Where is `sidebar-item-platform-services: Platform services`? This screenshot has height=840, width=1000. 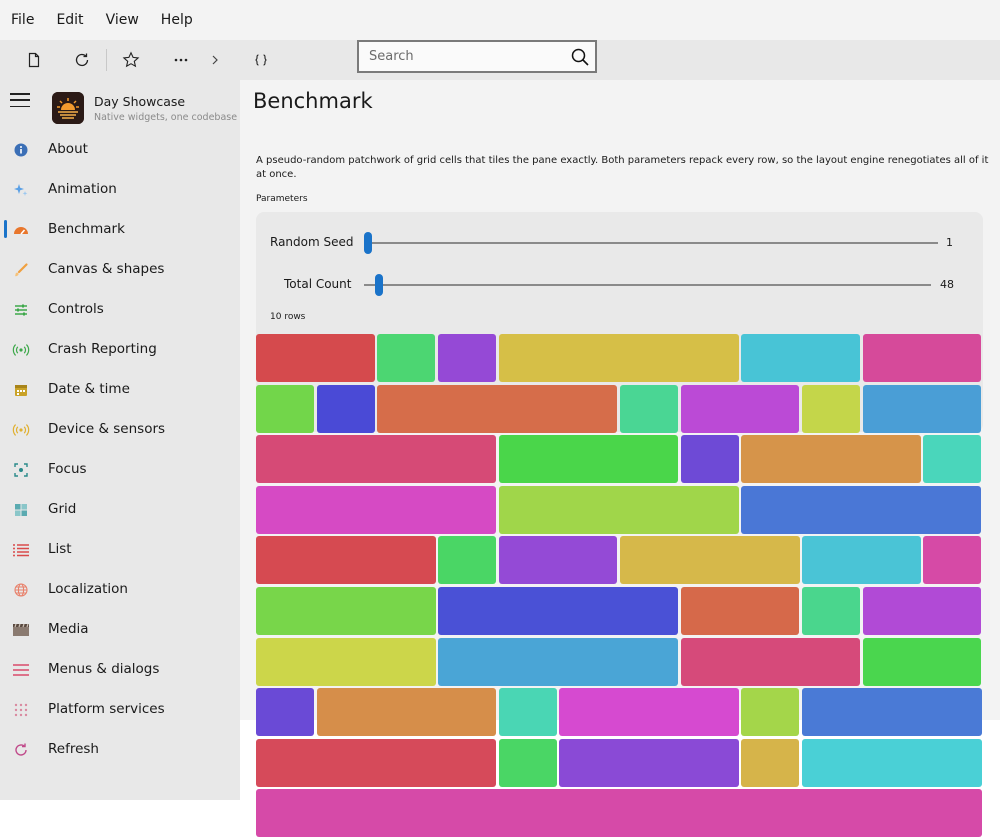
sidebar-item-platform-services: Platform services is located at coordinates (120, 709).